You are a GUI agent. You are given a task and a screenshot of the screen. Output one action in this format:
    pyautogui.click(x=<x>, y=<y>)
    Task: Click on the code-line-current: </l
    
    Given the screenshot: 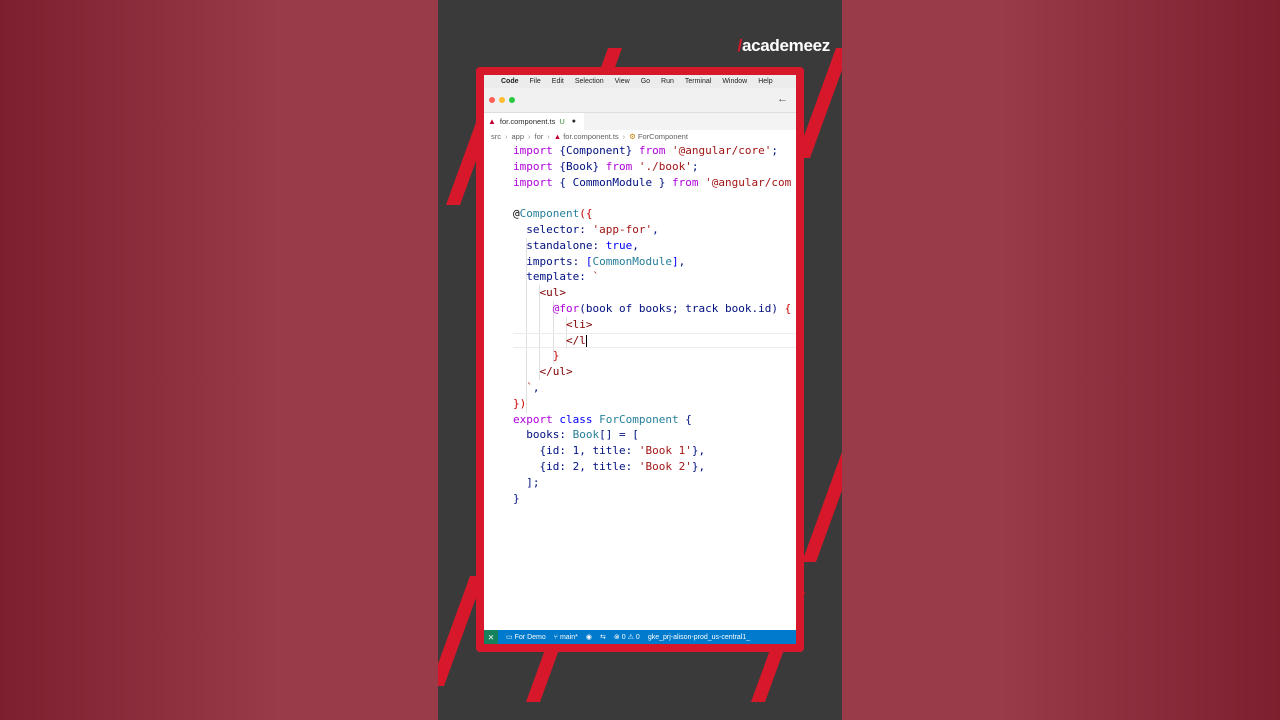 What is the action you would take?
    pyautogui.click(x=654, y=340)
    